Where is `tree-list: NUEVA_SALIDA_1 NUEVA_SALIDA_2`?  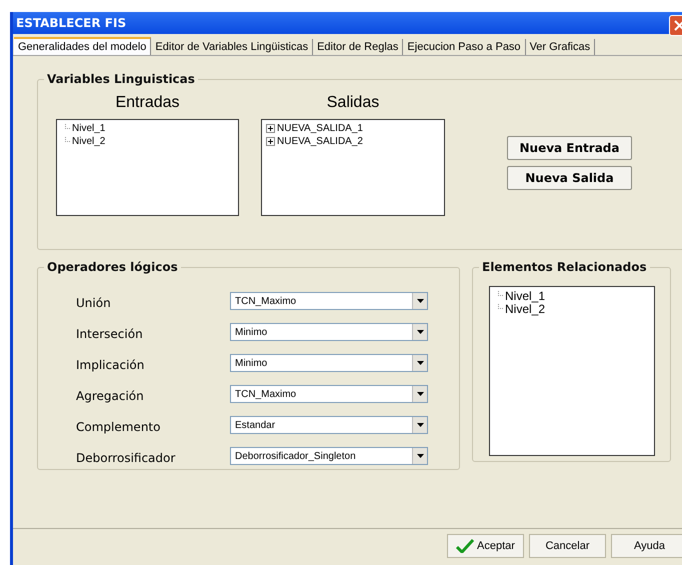 tree-list: NUEVA_SALIDA_1 NUEVA_SALIDA_2 is located at coordinates (353, 167).